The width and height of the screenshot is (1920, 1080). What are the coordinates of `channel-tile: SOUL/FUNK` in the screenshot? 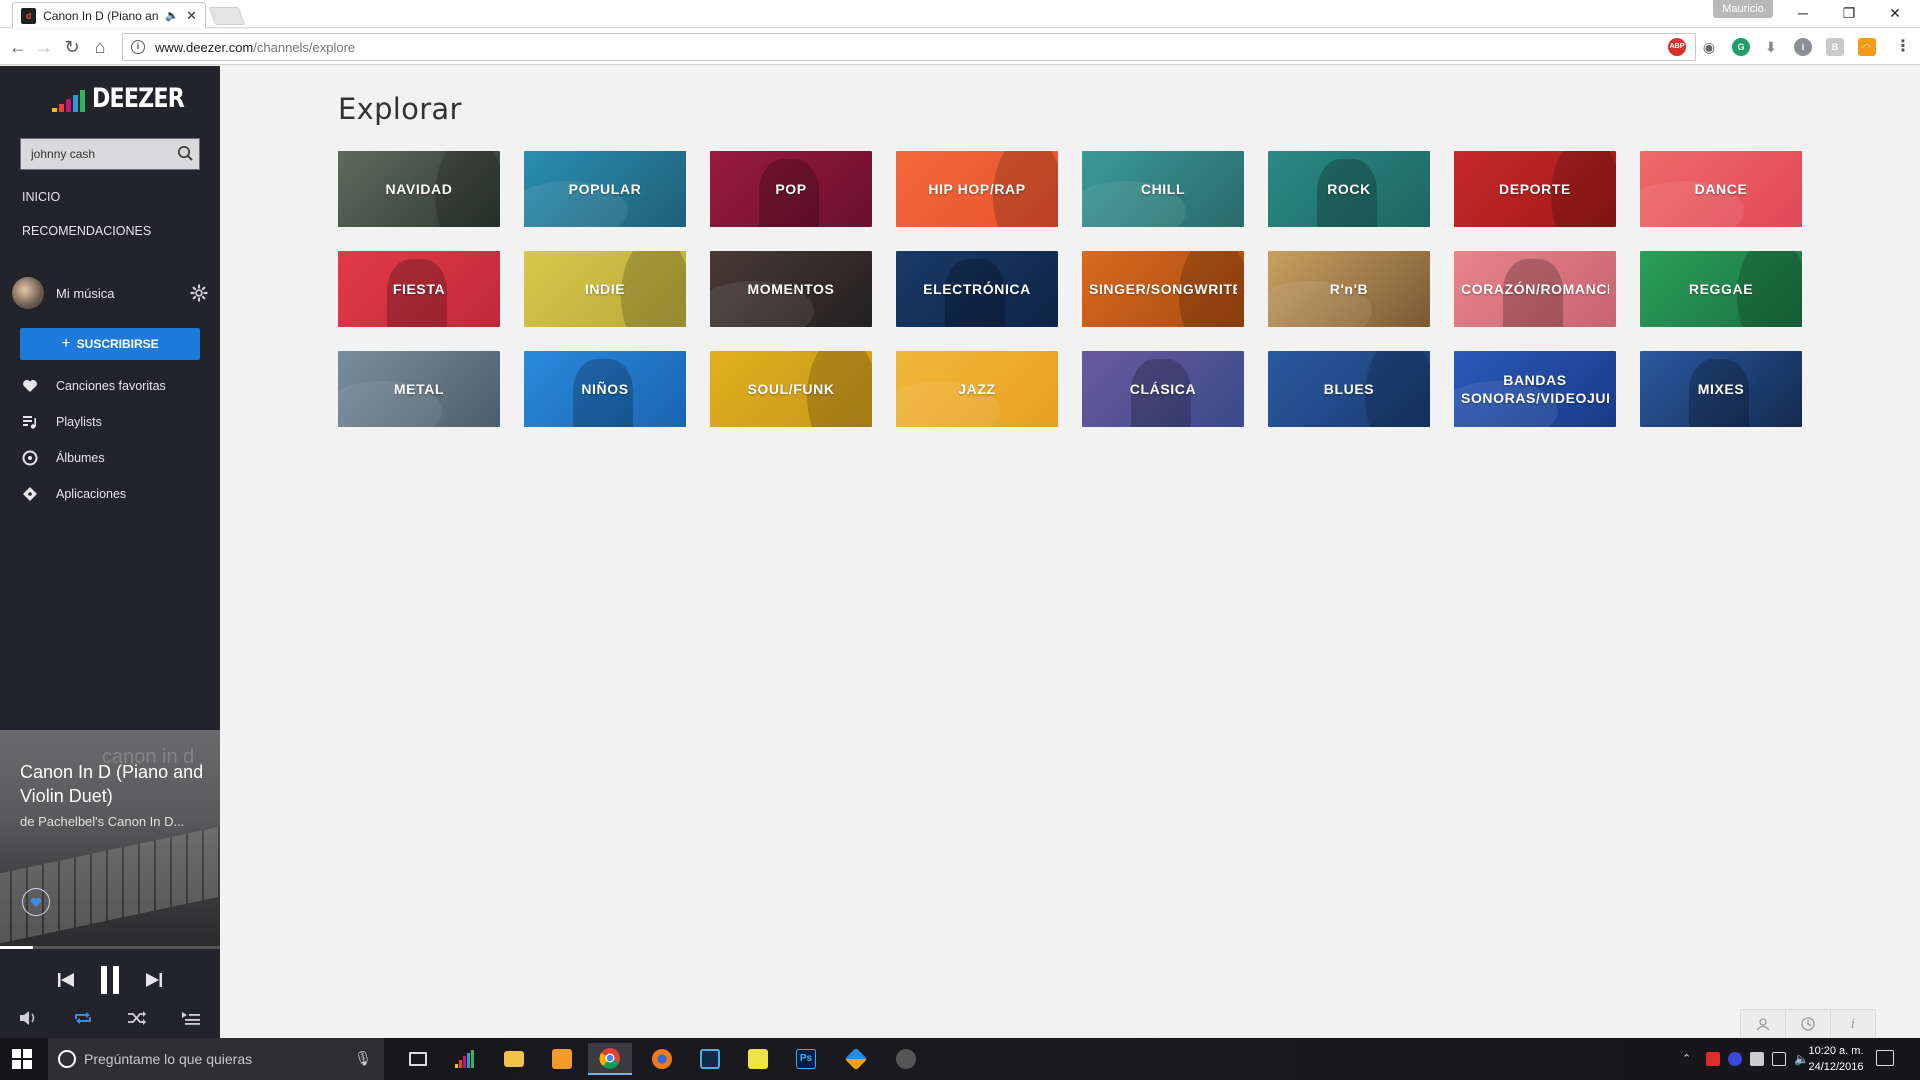 It's located at (791, 389).